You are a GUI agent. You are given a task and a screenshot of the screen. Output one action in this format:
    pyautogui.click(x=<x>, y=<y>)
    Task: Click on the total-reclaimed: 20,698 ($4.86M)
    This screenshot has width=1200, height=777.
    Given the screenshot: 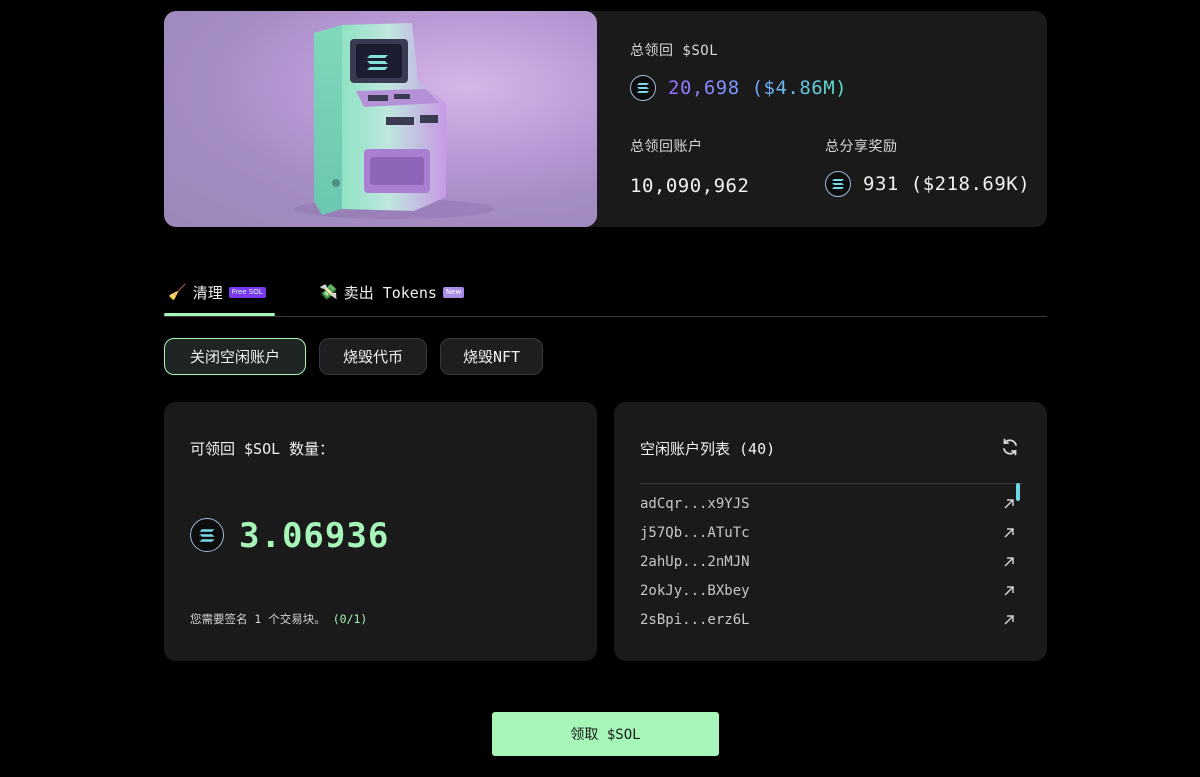 What is the action you would take?
    pyautogui.click(x=738, y=88)
    